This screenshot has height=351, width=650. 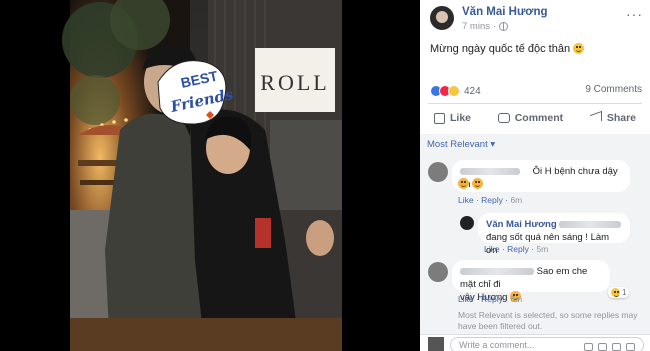 I want to click on comment-bubble: Sao em che mặt chỉ đi vậy Hương, so click(x=531, y=281).